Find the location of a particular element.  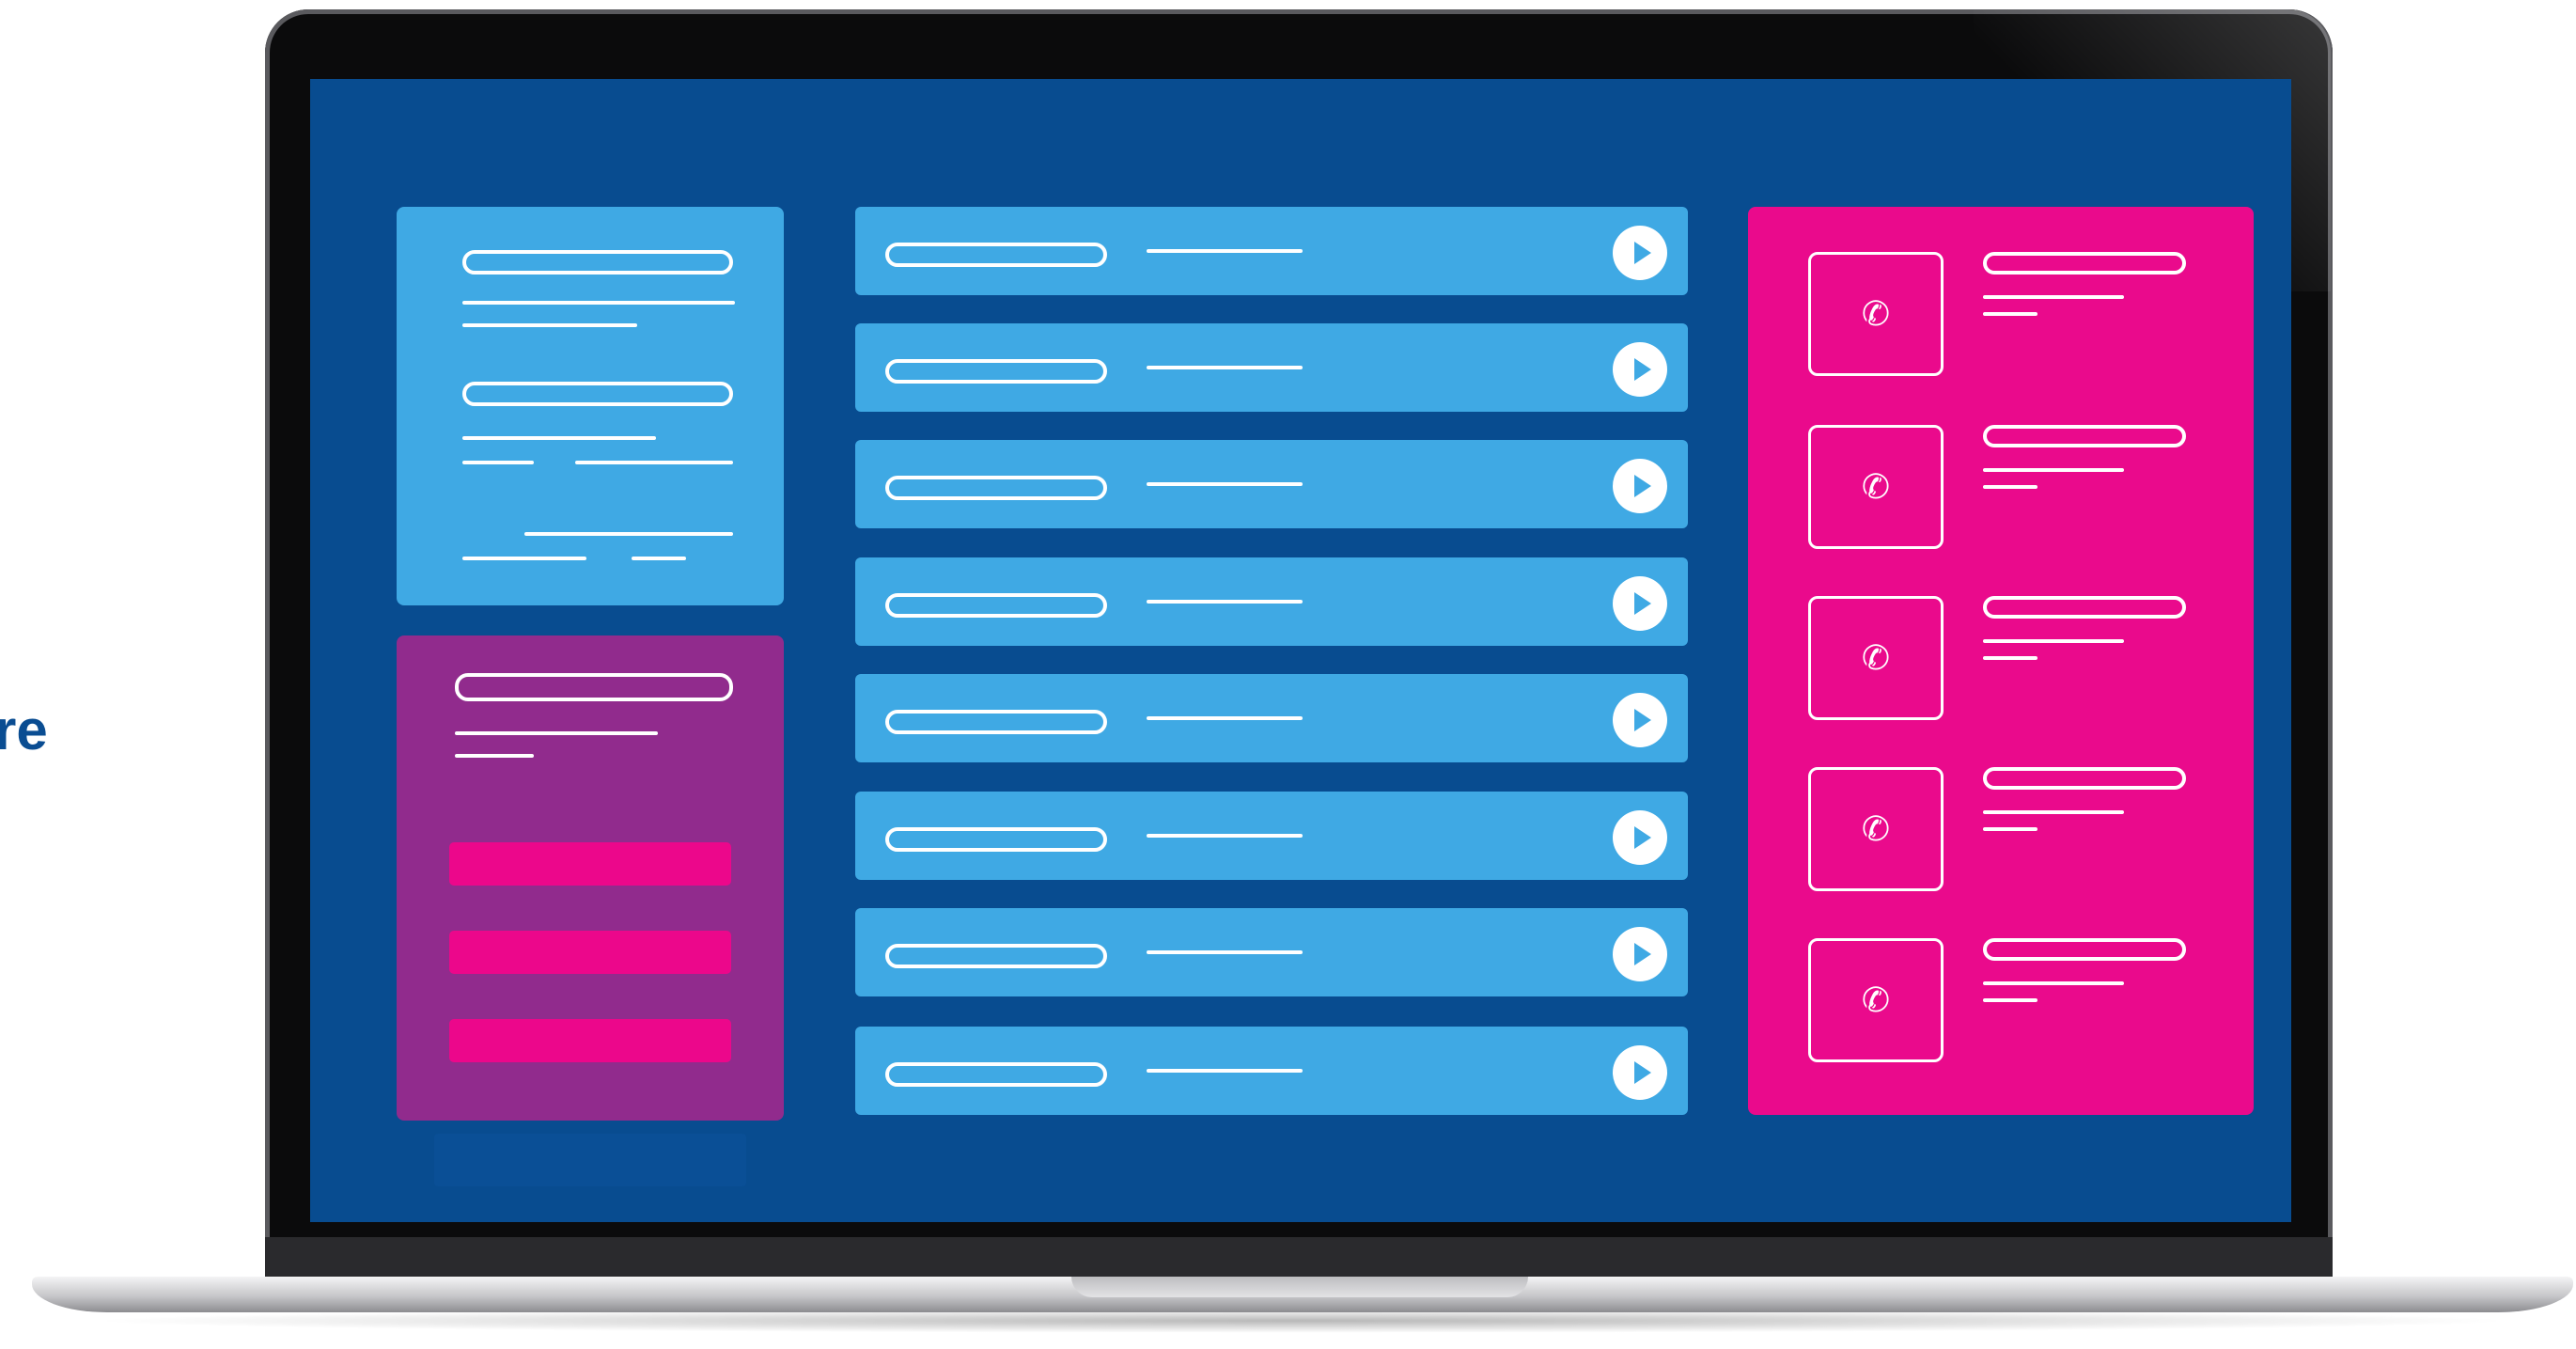

contacts-panel: ✆ ✆ ✆ ✆ ✆ is located at coordinates (2001, 661).